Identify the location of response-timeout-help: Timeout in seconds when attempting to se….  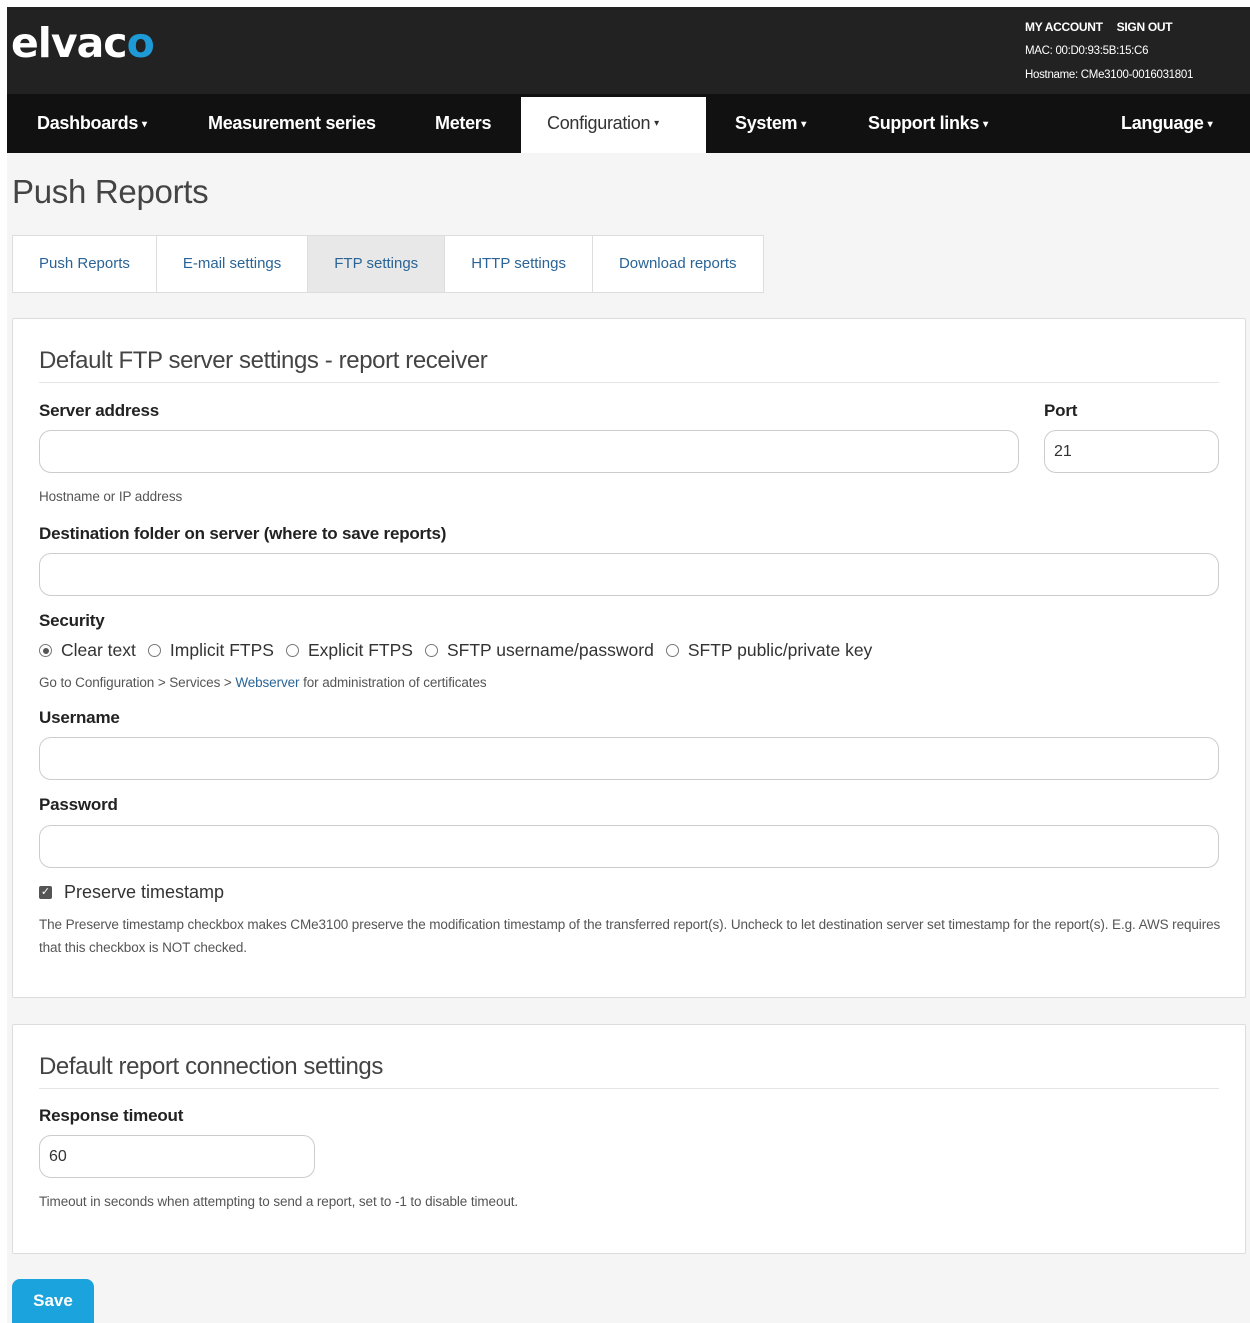
(279, 1201).